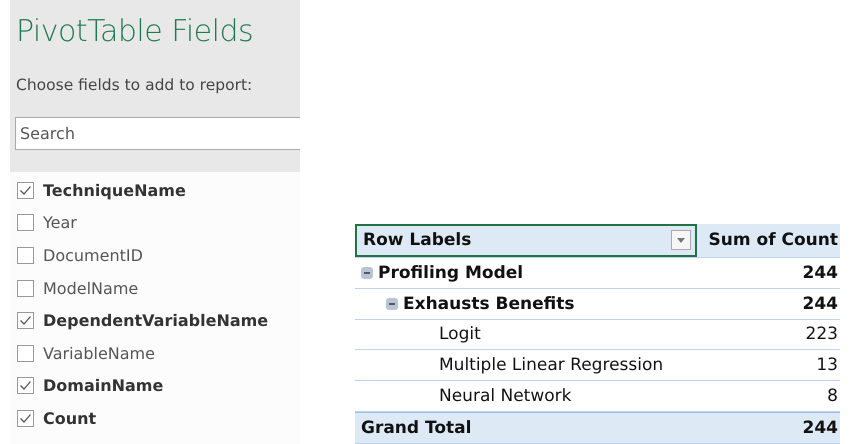 This screenshot has height=444, width=853. Describe the element at coordinates (526, 240) in the screenshot. I see `selected-header-cell: Row Labels` at that location.